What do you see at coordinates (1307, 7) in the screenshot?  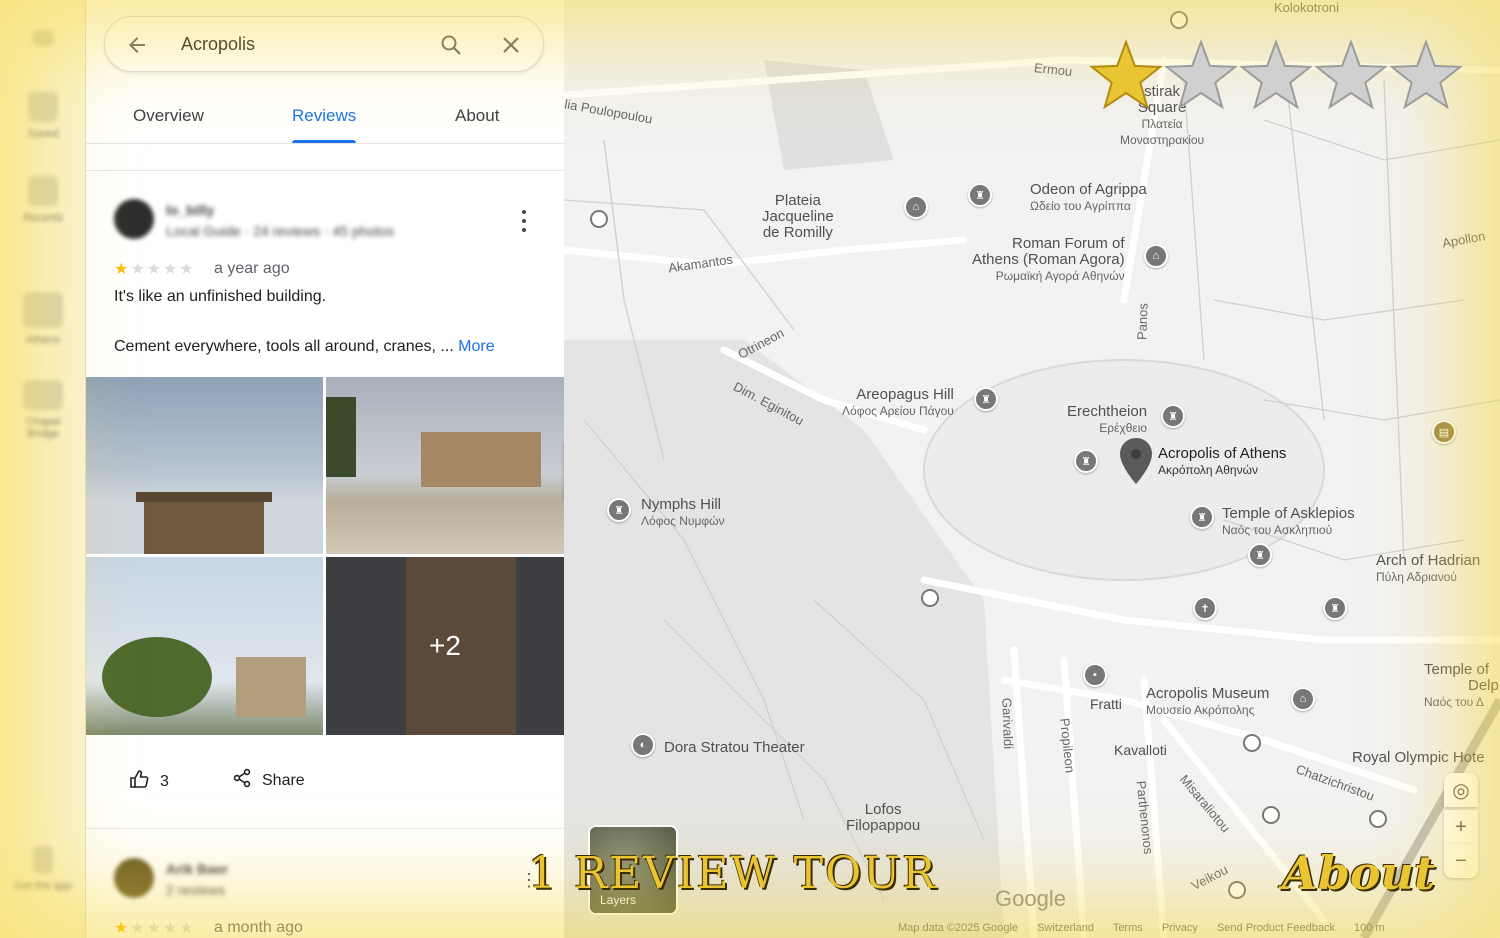 I see `street-label: Kolokotroni` at bounding box center [1307, 7].